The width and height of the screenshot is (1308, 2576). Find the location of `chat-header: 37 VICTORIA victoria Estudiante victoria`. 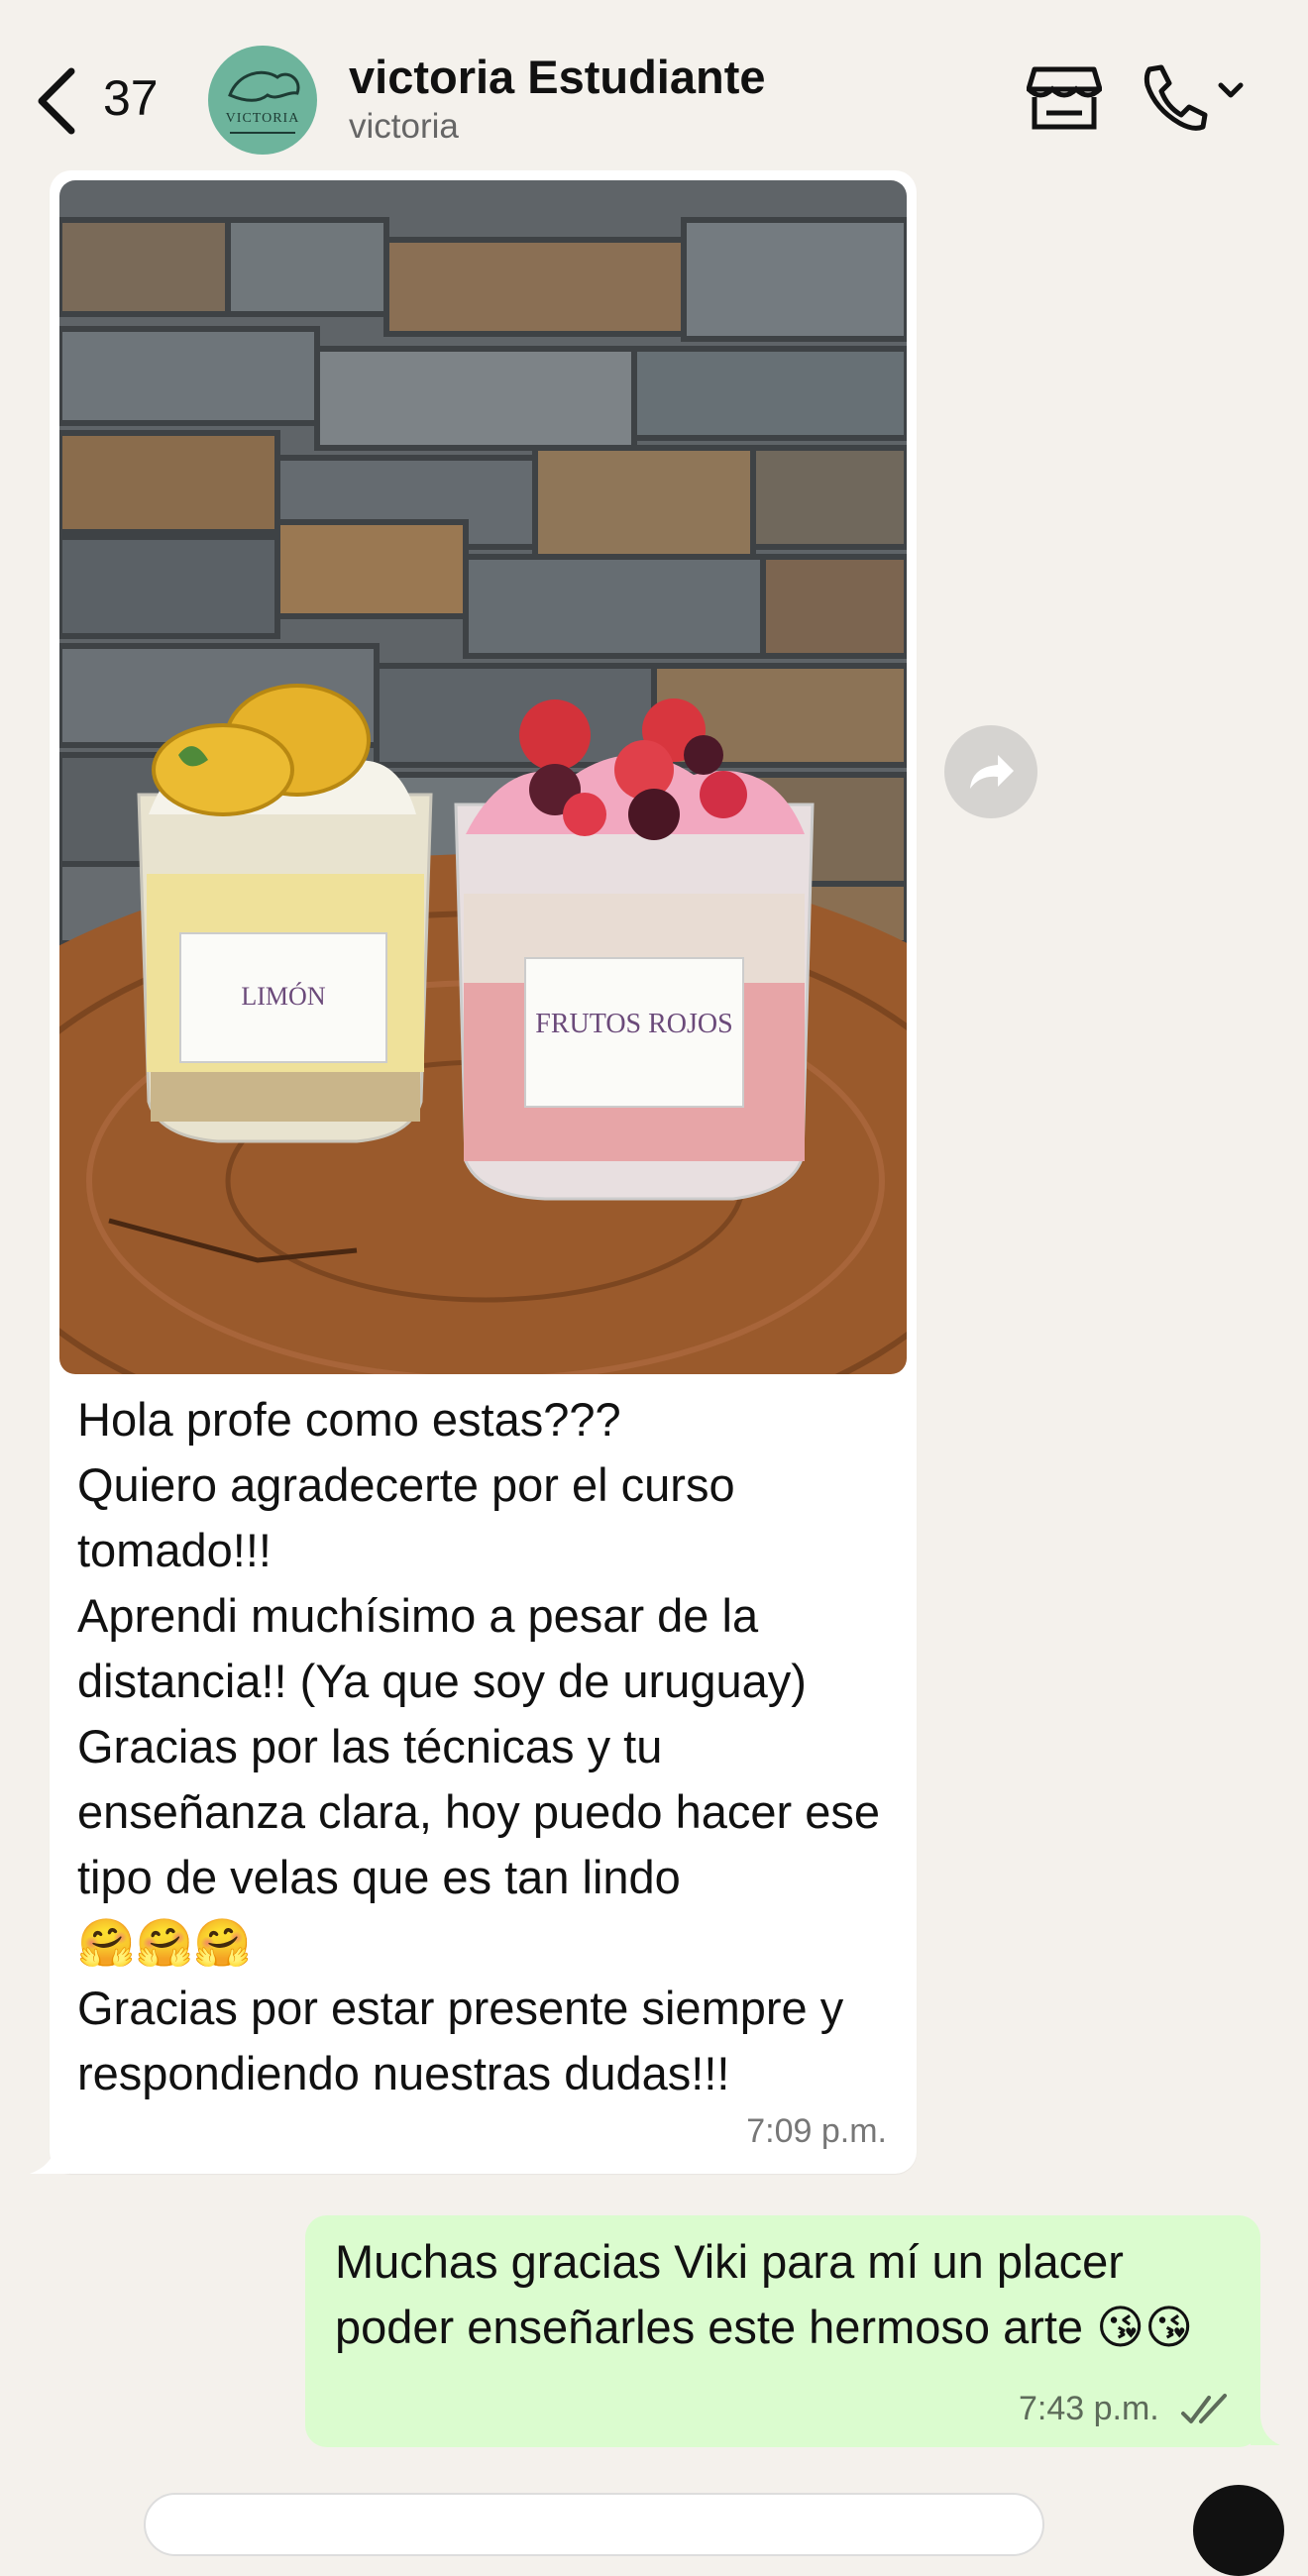

chat-header: 37 VICTORIA victoria Estudiante victoria is located at coordinates (654, 89).